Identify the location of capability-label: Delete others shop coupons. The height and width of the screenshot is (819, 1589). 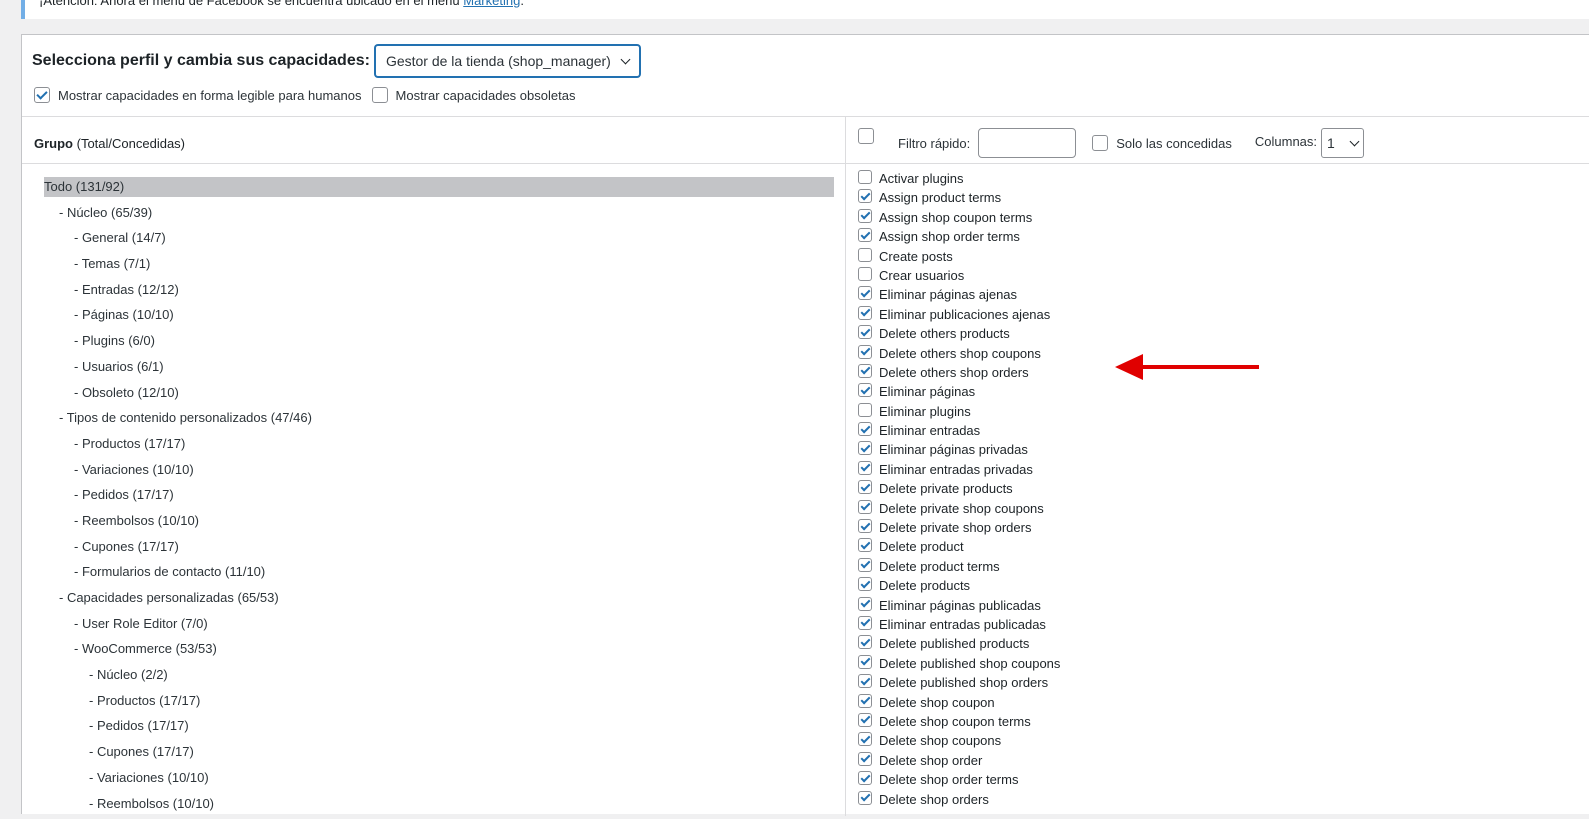
(960, 353).